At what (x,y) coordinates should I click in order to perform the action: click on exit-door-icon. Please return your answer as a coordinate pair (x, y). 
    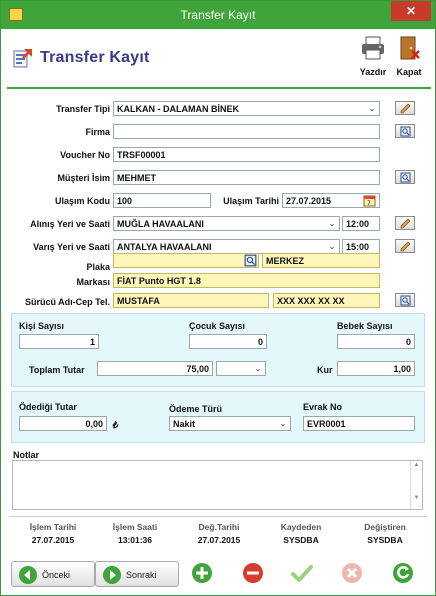
    Looking at the image, I should click on (410, 48).